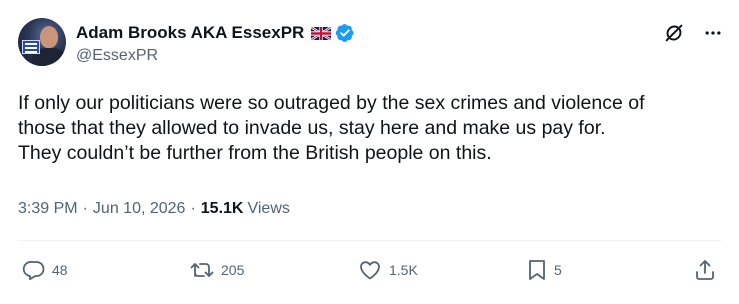 The width and height of the screenshot is (739, 304). What do you see at coordinates (345, 33) in the screenshot?
I see `verified-badge-icon` at bounding box center [345, 33].